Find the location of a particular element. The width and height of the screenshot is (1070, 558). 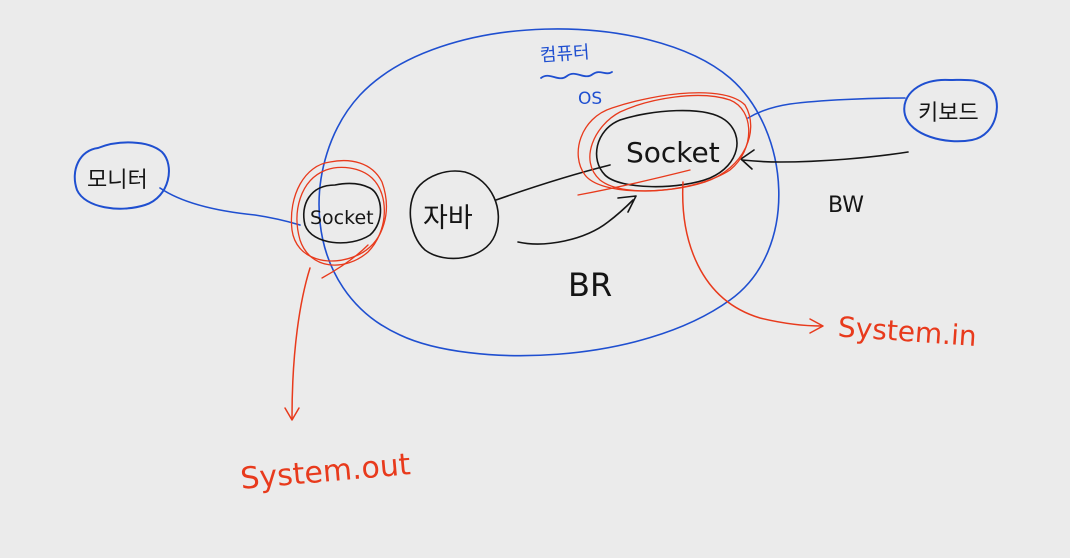

system-in-arrow-line is located at coordinates (752, 254).